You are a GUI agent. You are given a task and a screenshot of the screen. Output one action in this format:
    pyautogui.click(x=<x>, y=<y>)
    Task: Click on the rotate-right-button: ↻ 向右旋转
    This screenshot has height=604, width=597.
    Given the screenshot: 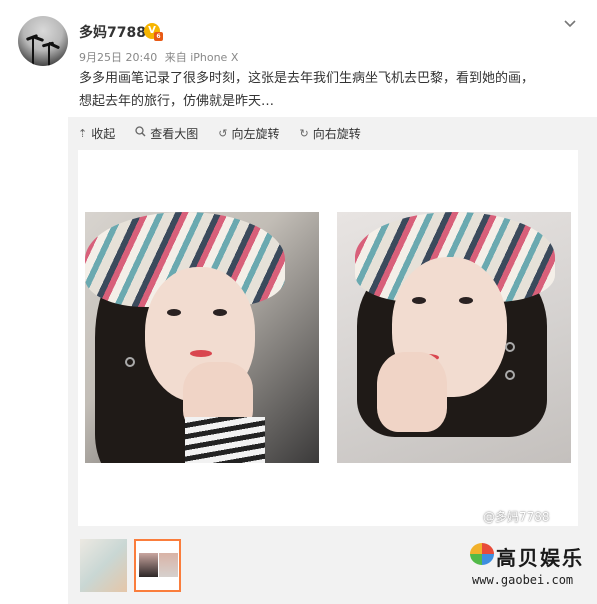 What is the action you would take?
    pyautogui.click(x=329, y=133)
    